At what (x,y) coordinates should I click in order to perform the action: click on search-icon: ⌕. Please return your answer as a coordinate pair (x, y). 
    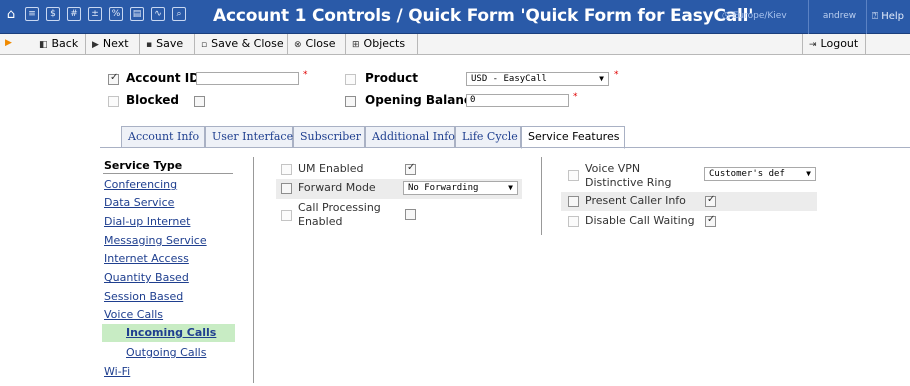
    Looking at the image, I should click on (179, 14).